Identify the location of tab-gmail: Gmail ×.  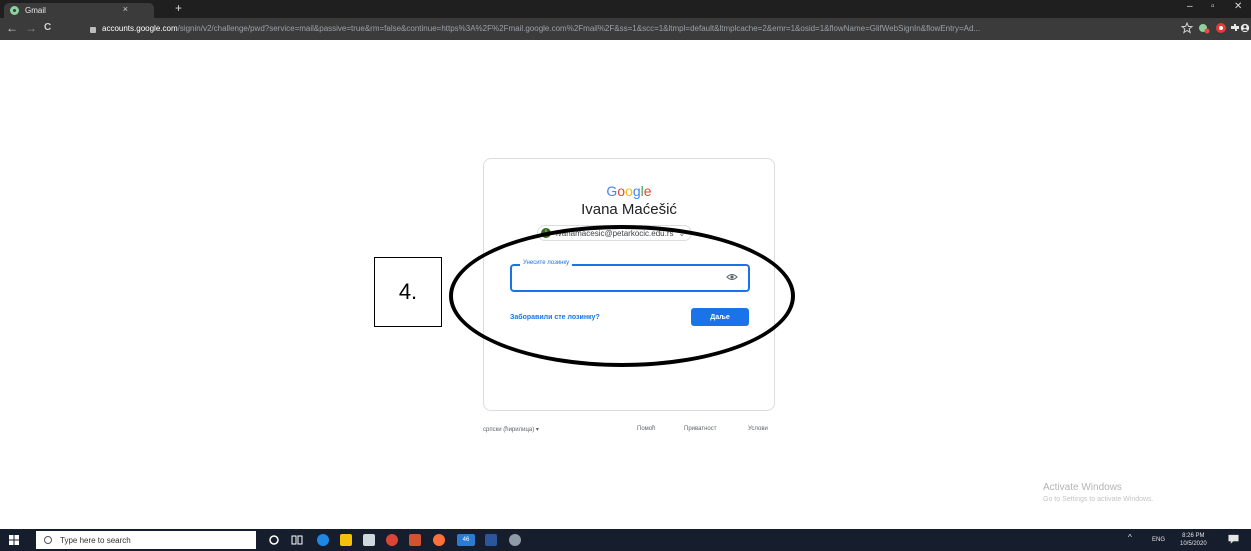
(79, 10).